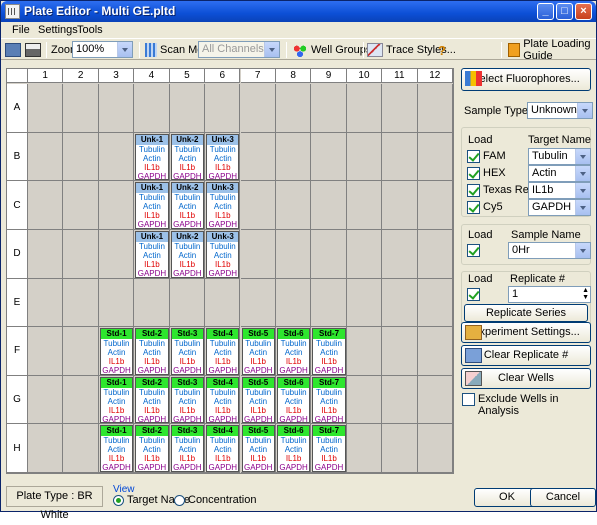 This screenshot has width=597, height=525. Describe the element at coordinates (81, 400) in the screenshot. I see `well-G2` at that location.